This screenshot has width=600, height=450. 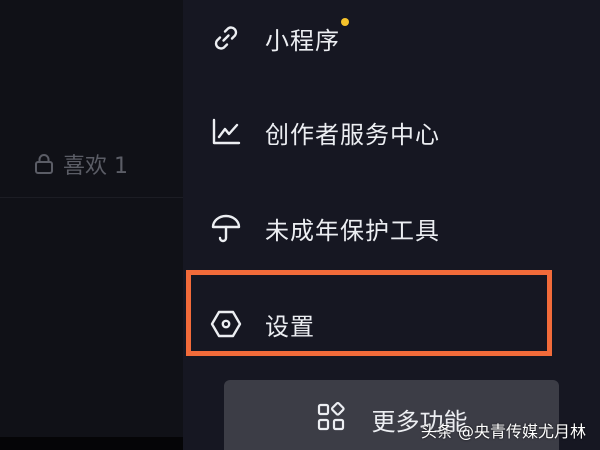 What do you see at coordinates (226, 228) in the screenshot?
I see `umbrella-icon` at bounding box center [226, 228].